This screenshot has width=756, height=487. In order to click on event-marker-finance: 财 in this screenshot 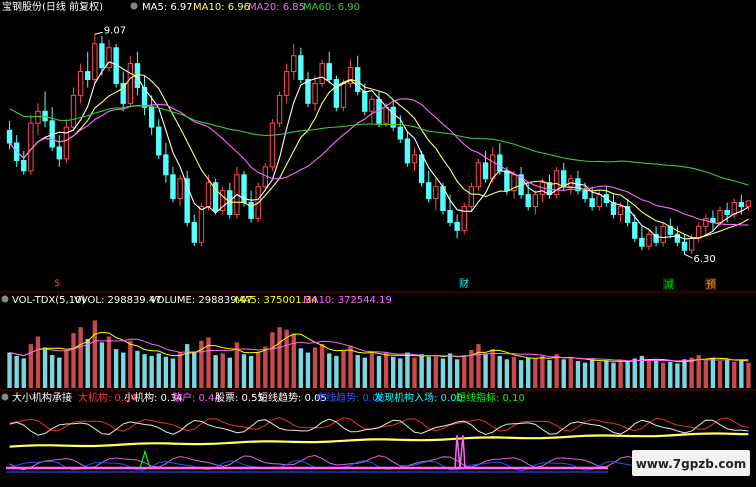, I will do `click(464, 283)`.